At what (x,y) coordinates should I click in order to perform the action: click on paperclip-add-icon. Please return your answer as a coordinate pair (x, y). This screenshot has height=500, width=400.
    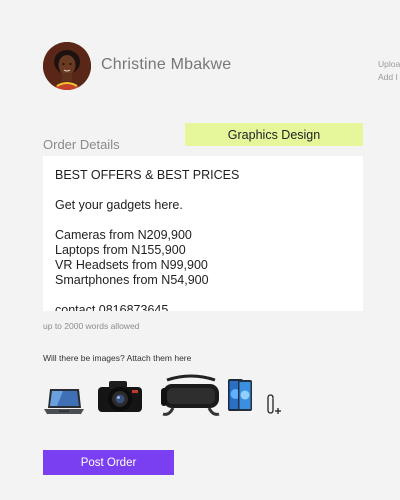
    Looking at the image, I should click on (274, 404).